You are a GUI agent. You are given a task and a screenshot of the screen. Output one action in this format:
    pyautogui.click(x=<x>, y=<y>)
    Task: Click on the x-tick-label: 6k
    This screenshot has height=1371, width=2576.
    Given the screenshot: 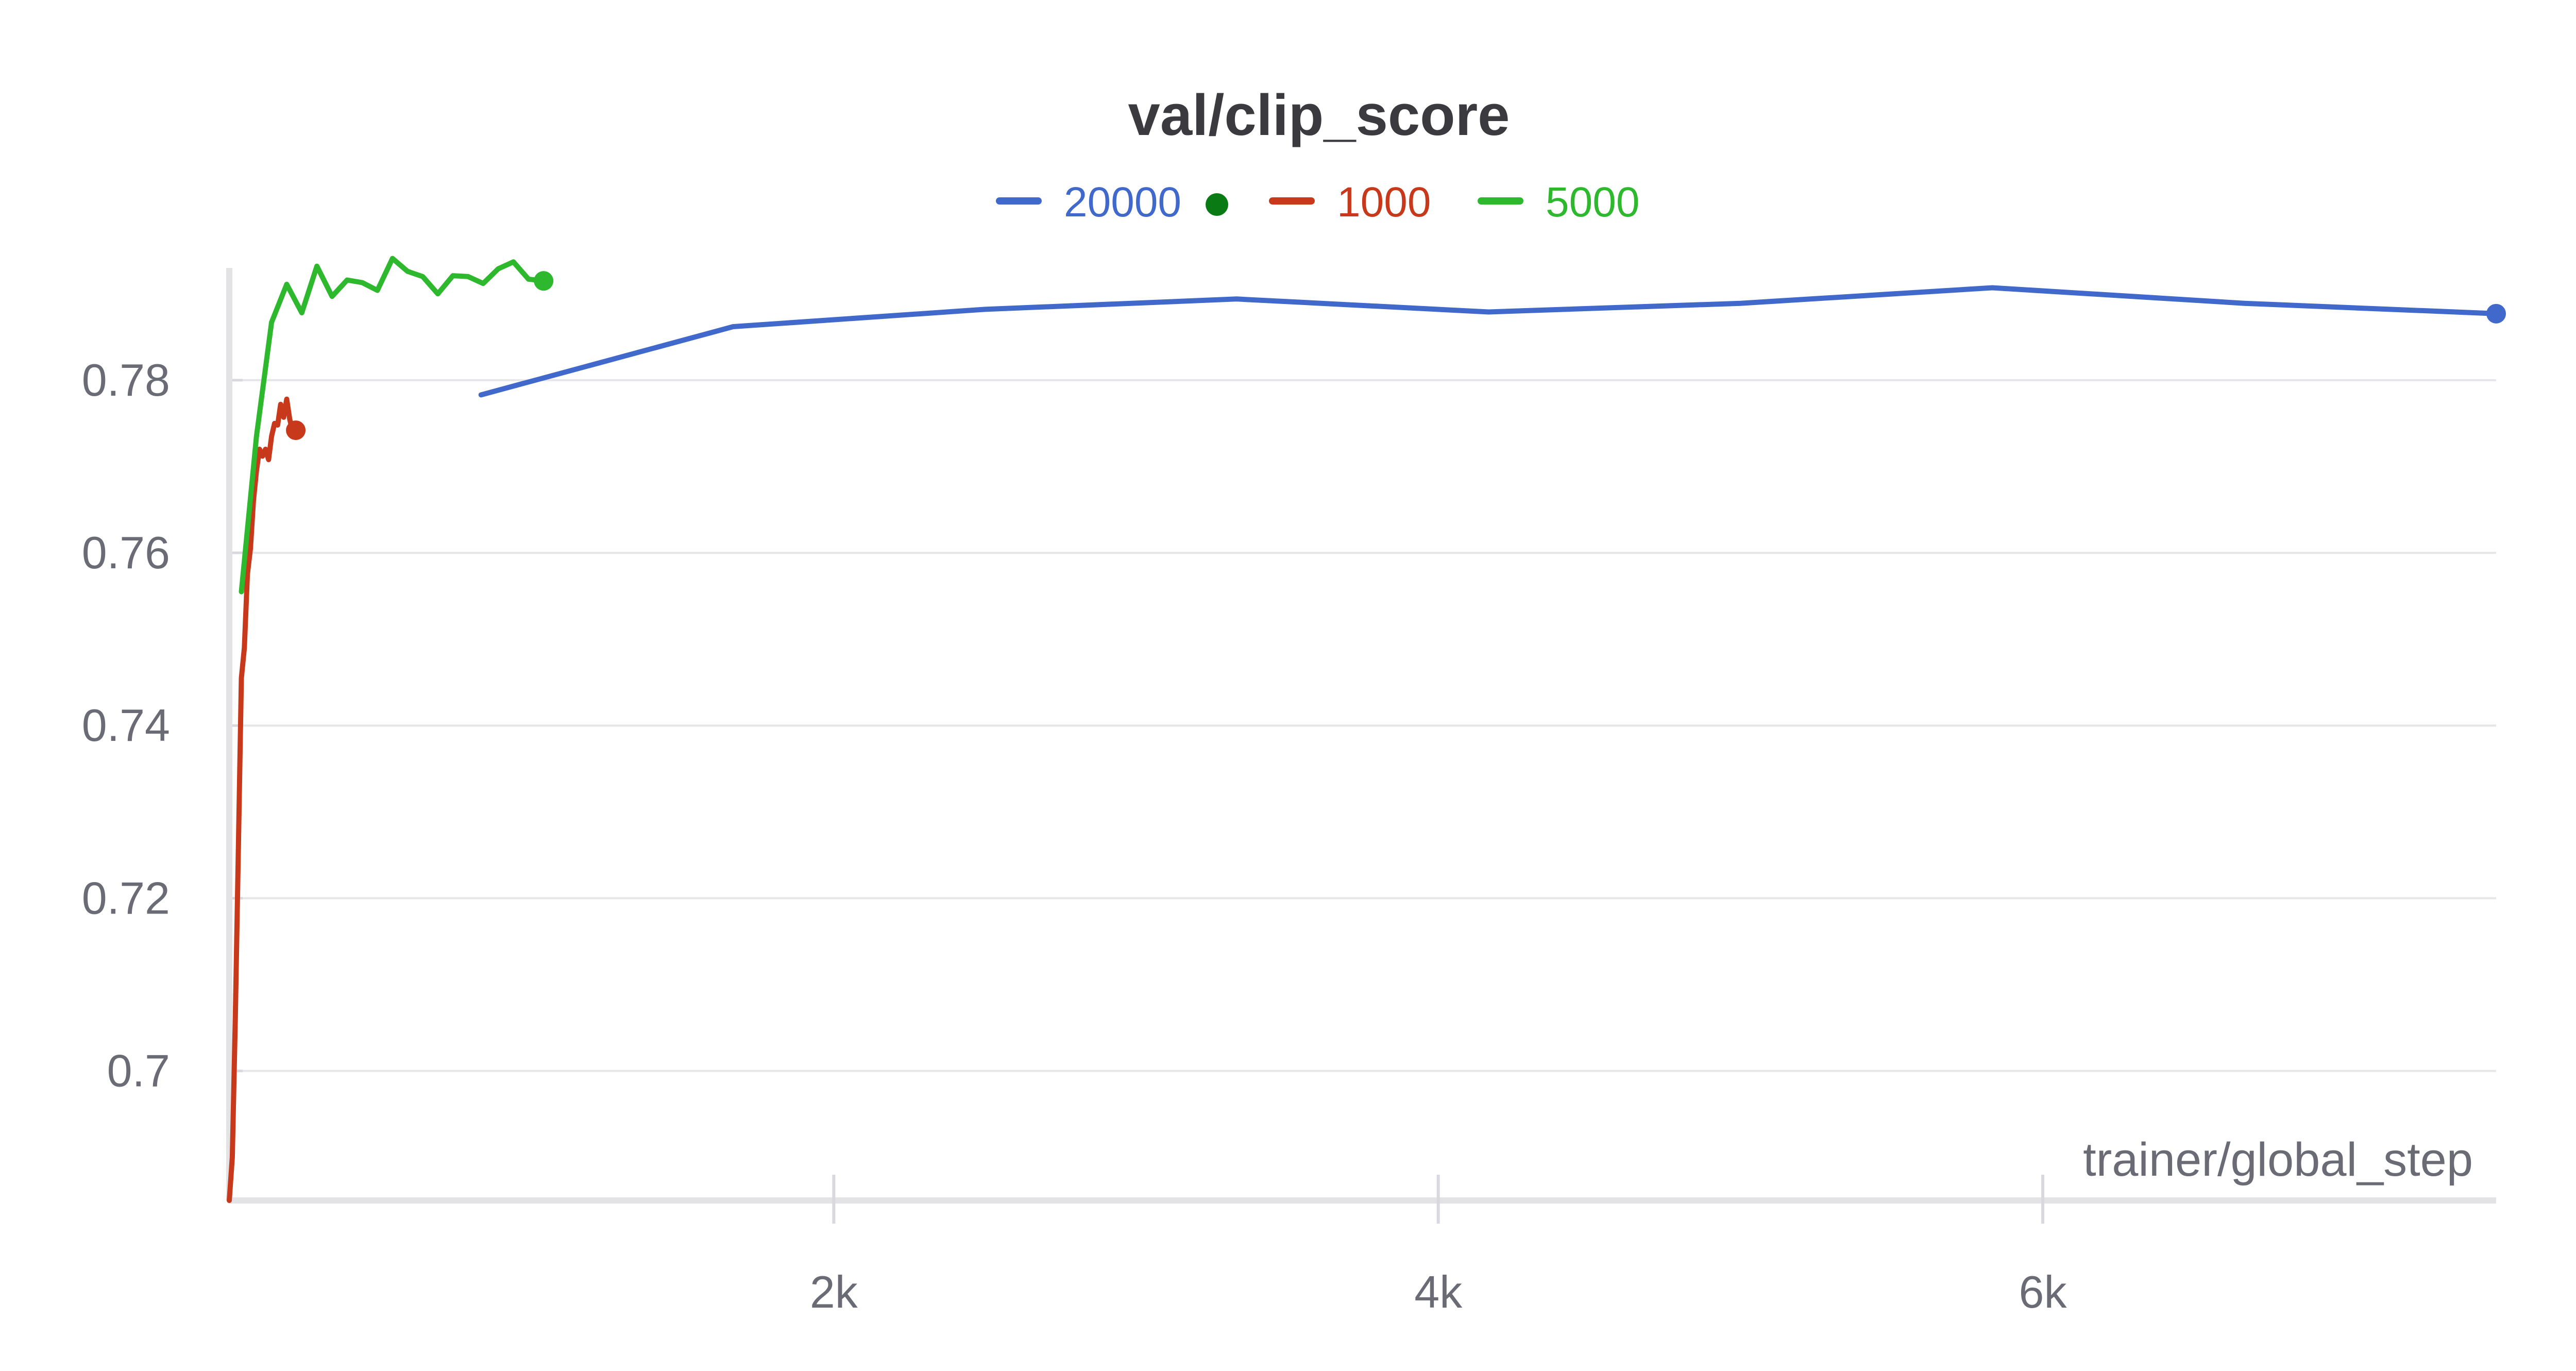 What is the action you would take?
    pyautogui.click(x=2043, y=1291)
    